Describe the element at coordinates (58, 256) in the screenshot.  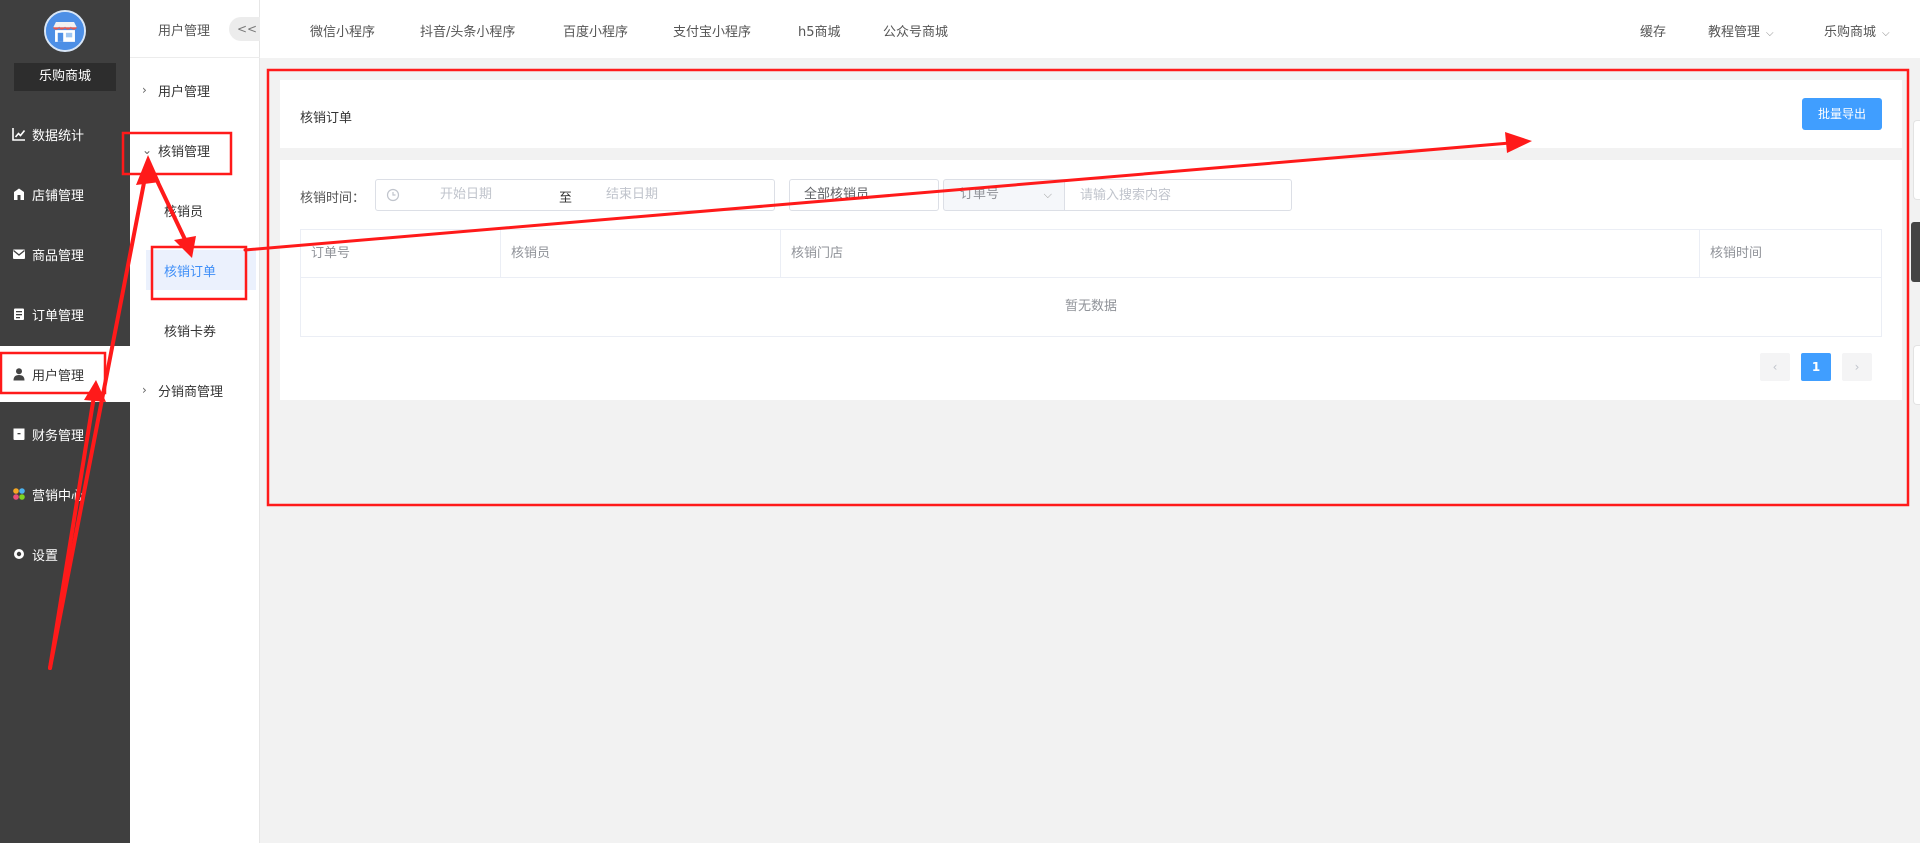
I see `sidebar-item-label: 商品管理` at that location.